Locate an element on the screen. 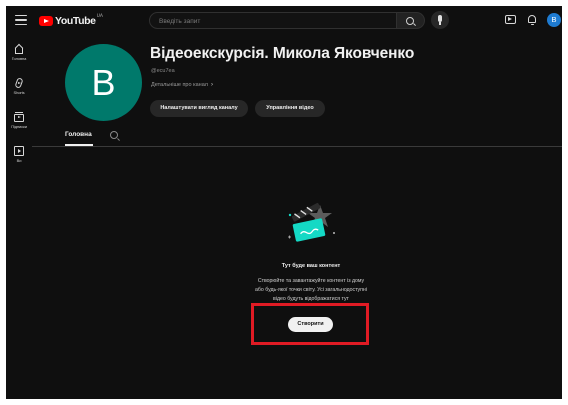 The height and width of the screenshot is (405, 568). voice-search-button is located at coordinates (440, 20).